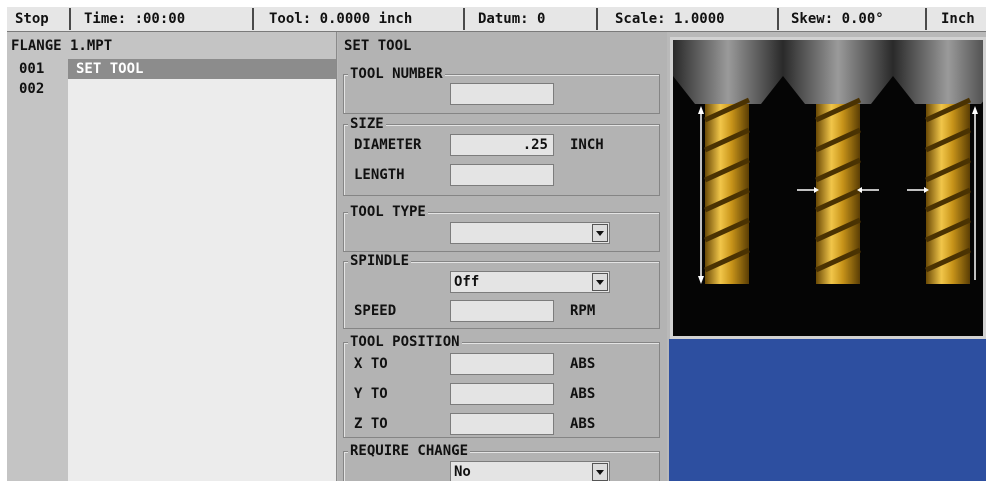 The image size is (986, 485). I want to click on line-number-column: 001 002, so click(37, 270).